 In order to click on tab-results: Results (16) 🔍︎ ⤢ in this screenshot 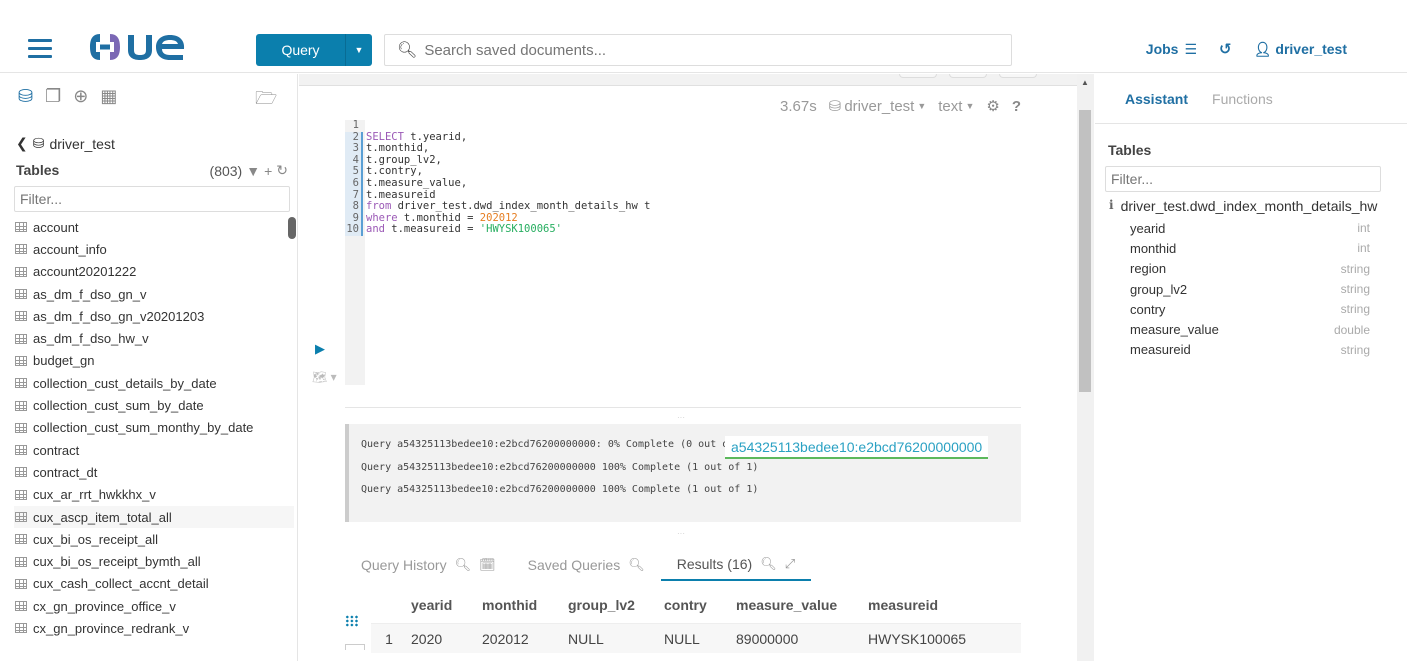, I will do `click(736, 566)`.